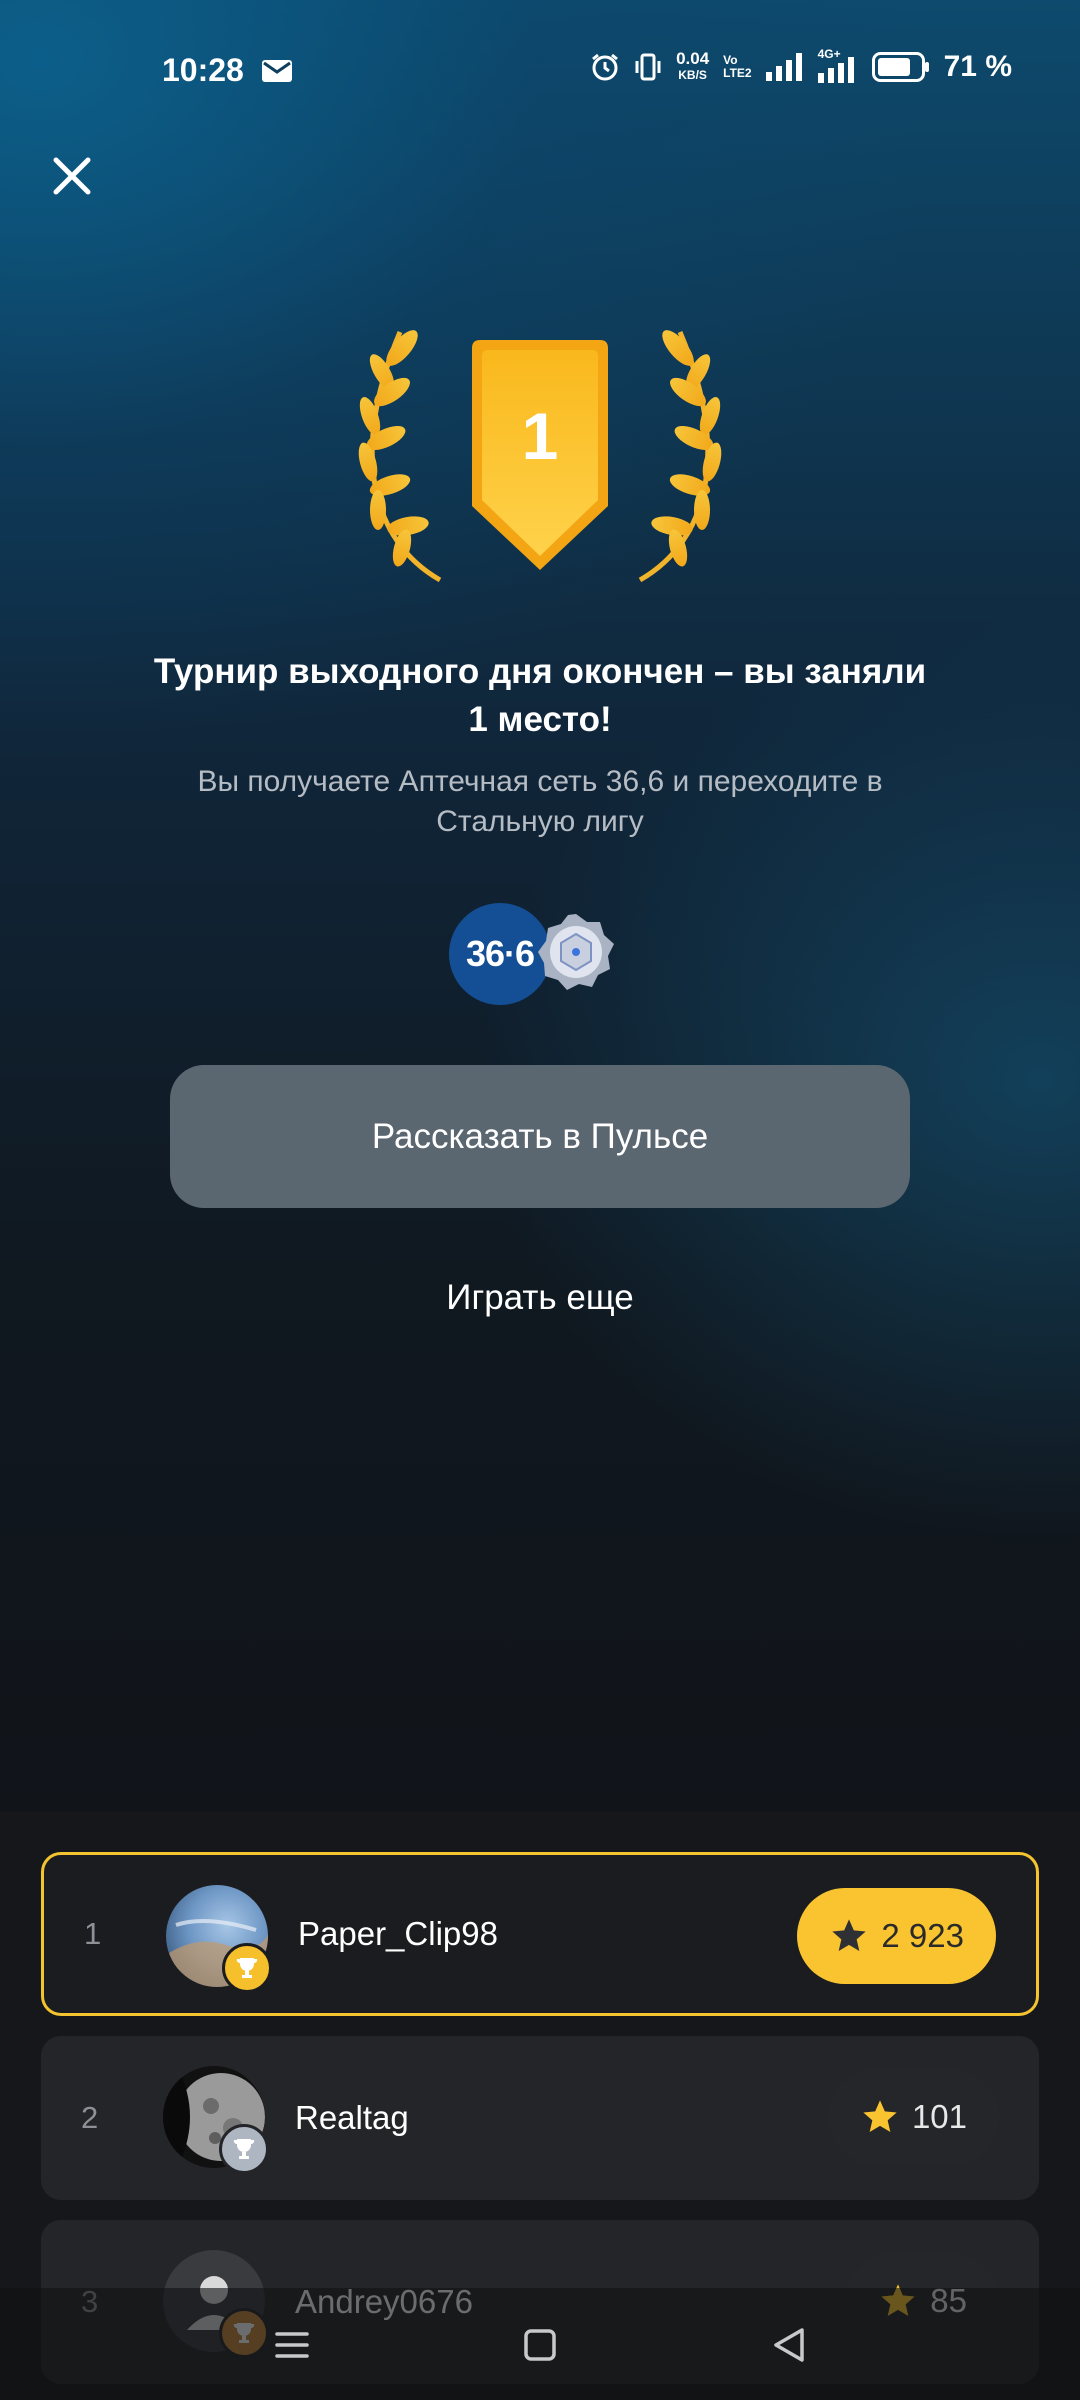  Describe the element at coordinates (693, 58) in the screenshot. I see `net-speed-value: 0.04` at that location.